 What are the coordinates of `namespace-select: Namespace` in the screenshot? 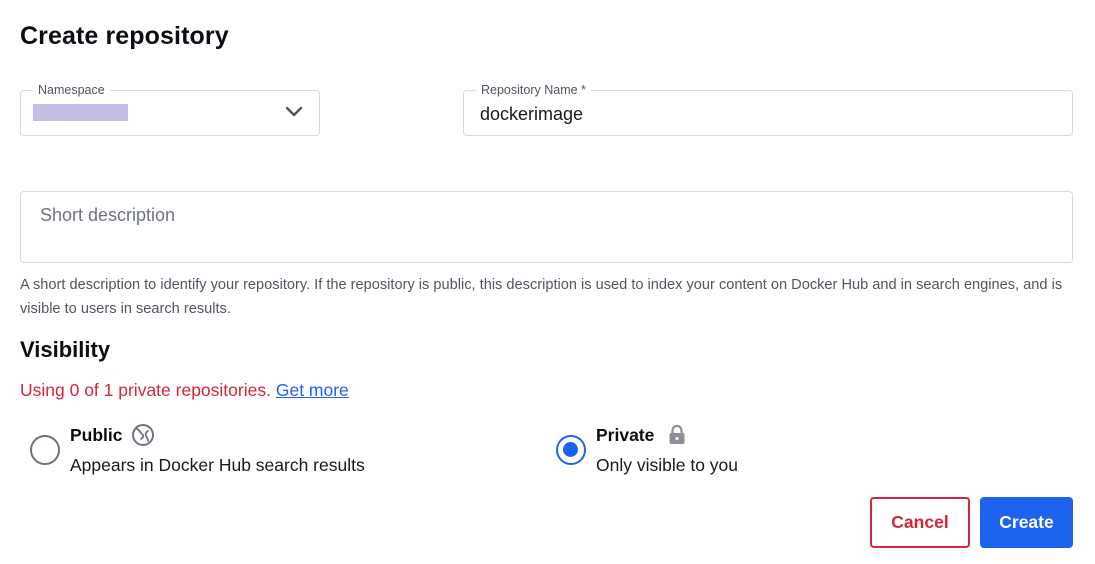 It's located at (170, 109).